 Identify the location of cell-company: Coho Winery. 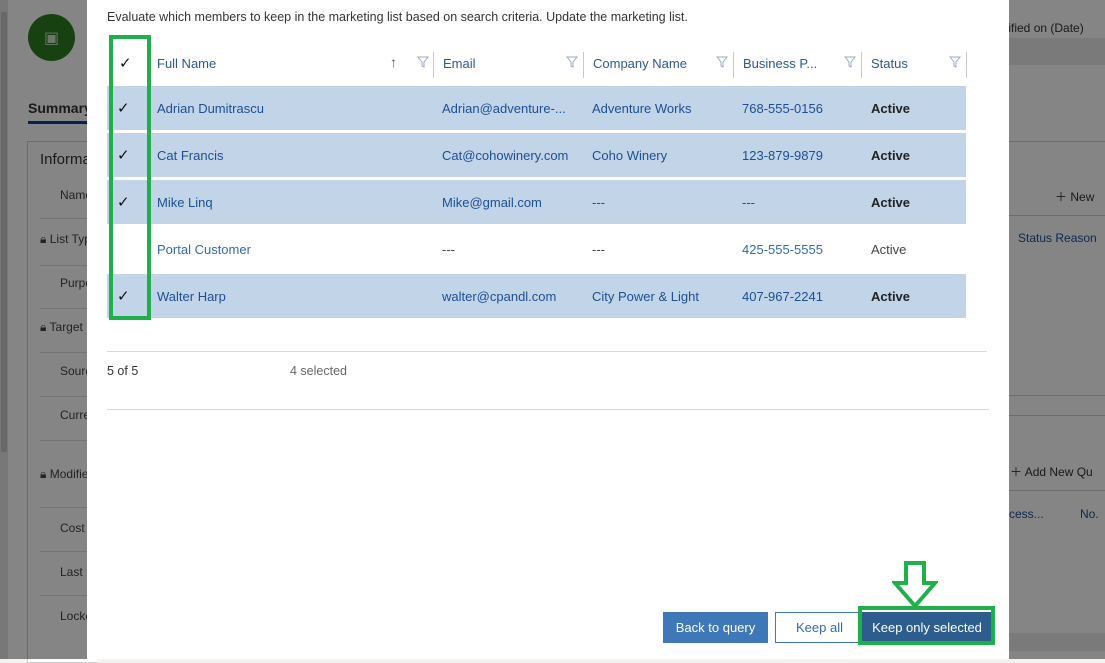
(630, 155).